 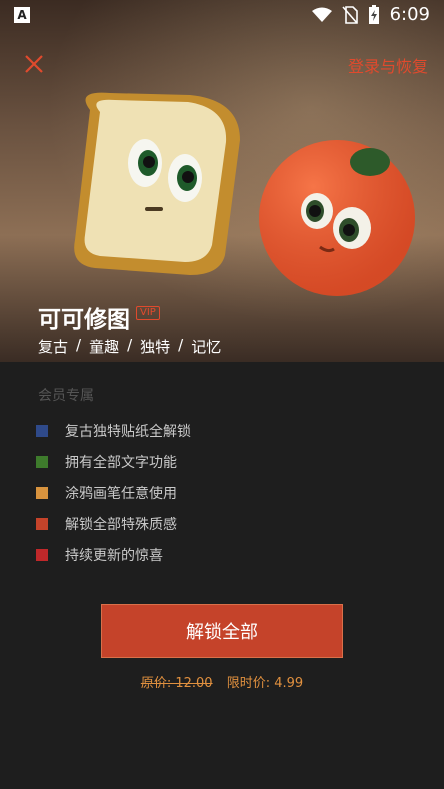 What do you see at coordinates (206, 347) in the screenshot?
I see `tag: 记忆` at bounding box center [206, 347].